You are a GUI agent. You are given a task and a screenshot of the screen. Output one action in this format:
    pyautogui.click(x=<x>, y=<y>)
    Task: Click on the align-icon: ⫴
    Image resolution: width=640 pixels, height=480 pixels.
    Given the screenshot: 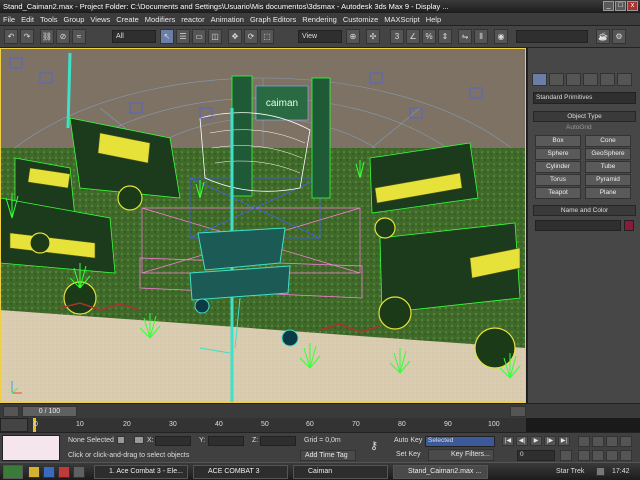 What is the action you would take?
    pyautogui.click(x=481, y=36)
    